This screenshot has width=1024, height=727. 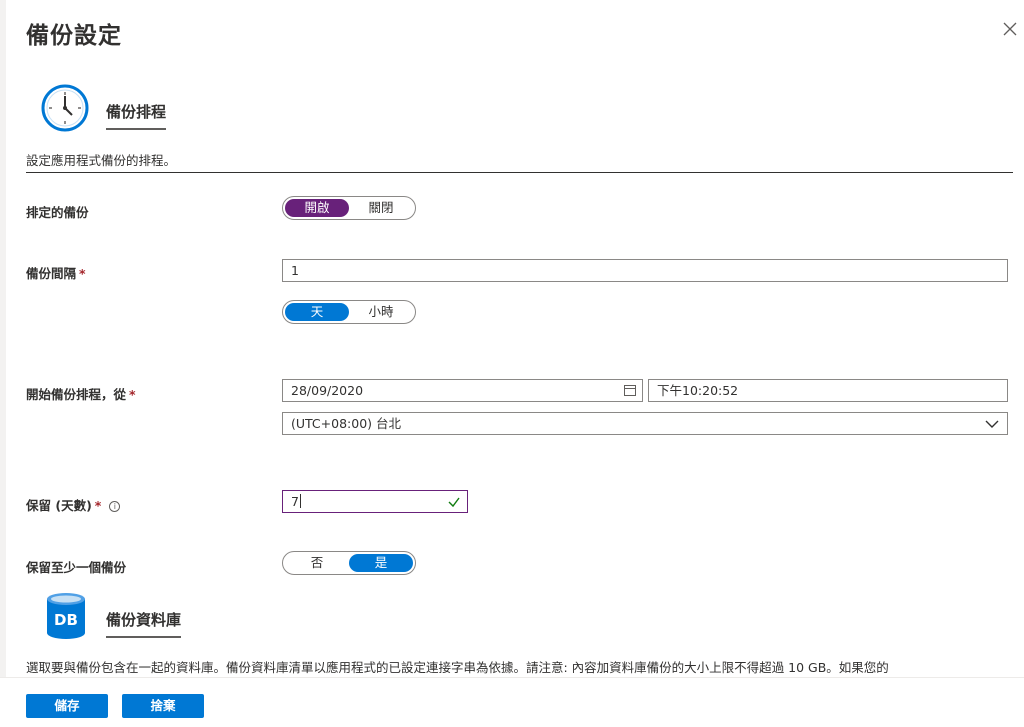 I want to click on retention-days-input: 7, so click(x=375, y=501).